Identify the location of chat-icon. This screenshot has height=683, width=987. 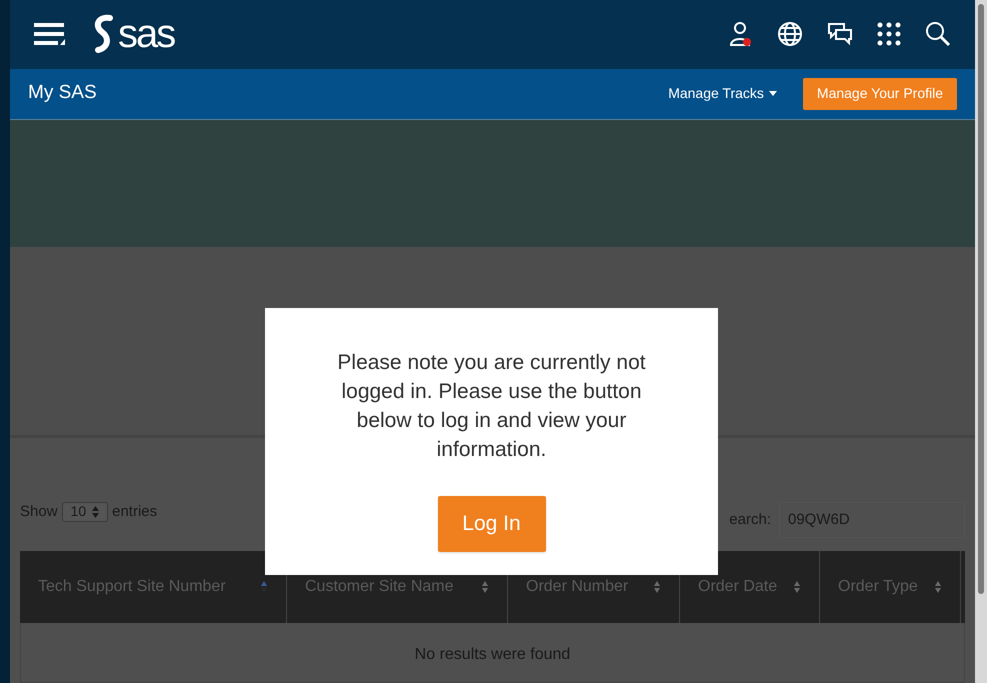
(840, 34).